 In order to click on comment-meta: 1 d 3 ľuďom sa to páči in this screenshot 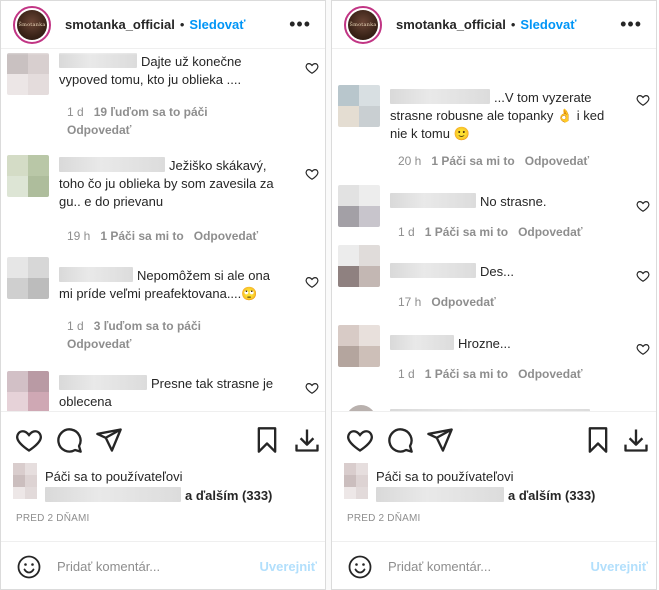, I will do `click(134, 326)`.